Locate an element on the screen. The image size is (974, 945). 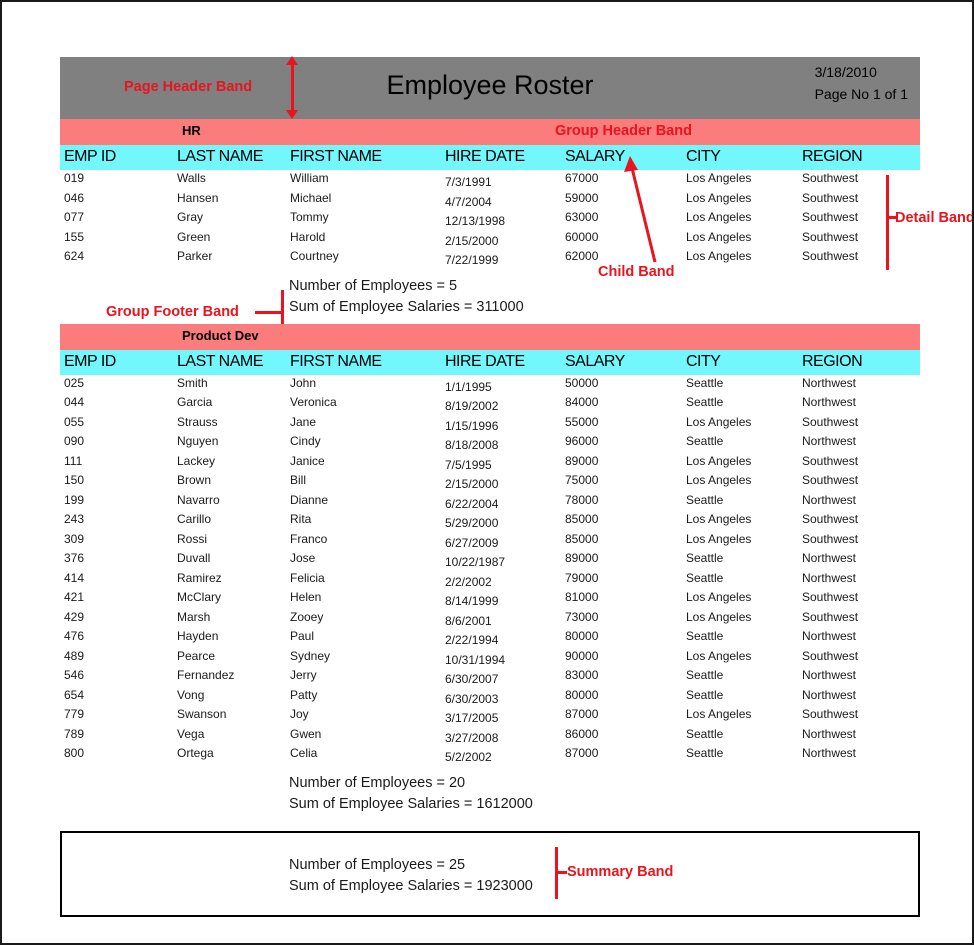
page-meta: 3/18/2010 Page No 1 of 1 is located at coordinates (861, 83).